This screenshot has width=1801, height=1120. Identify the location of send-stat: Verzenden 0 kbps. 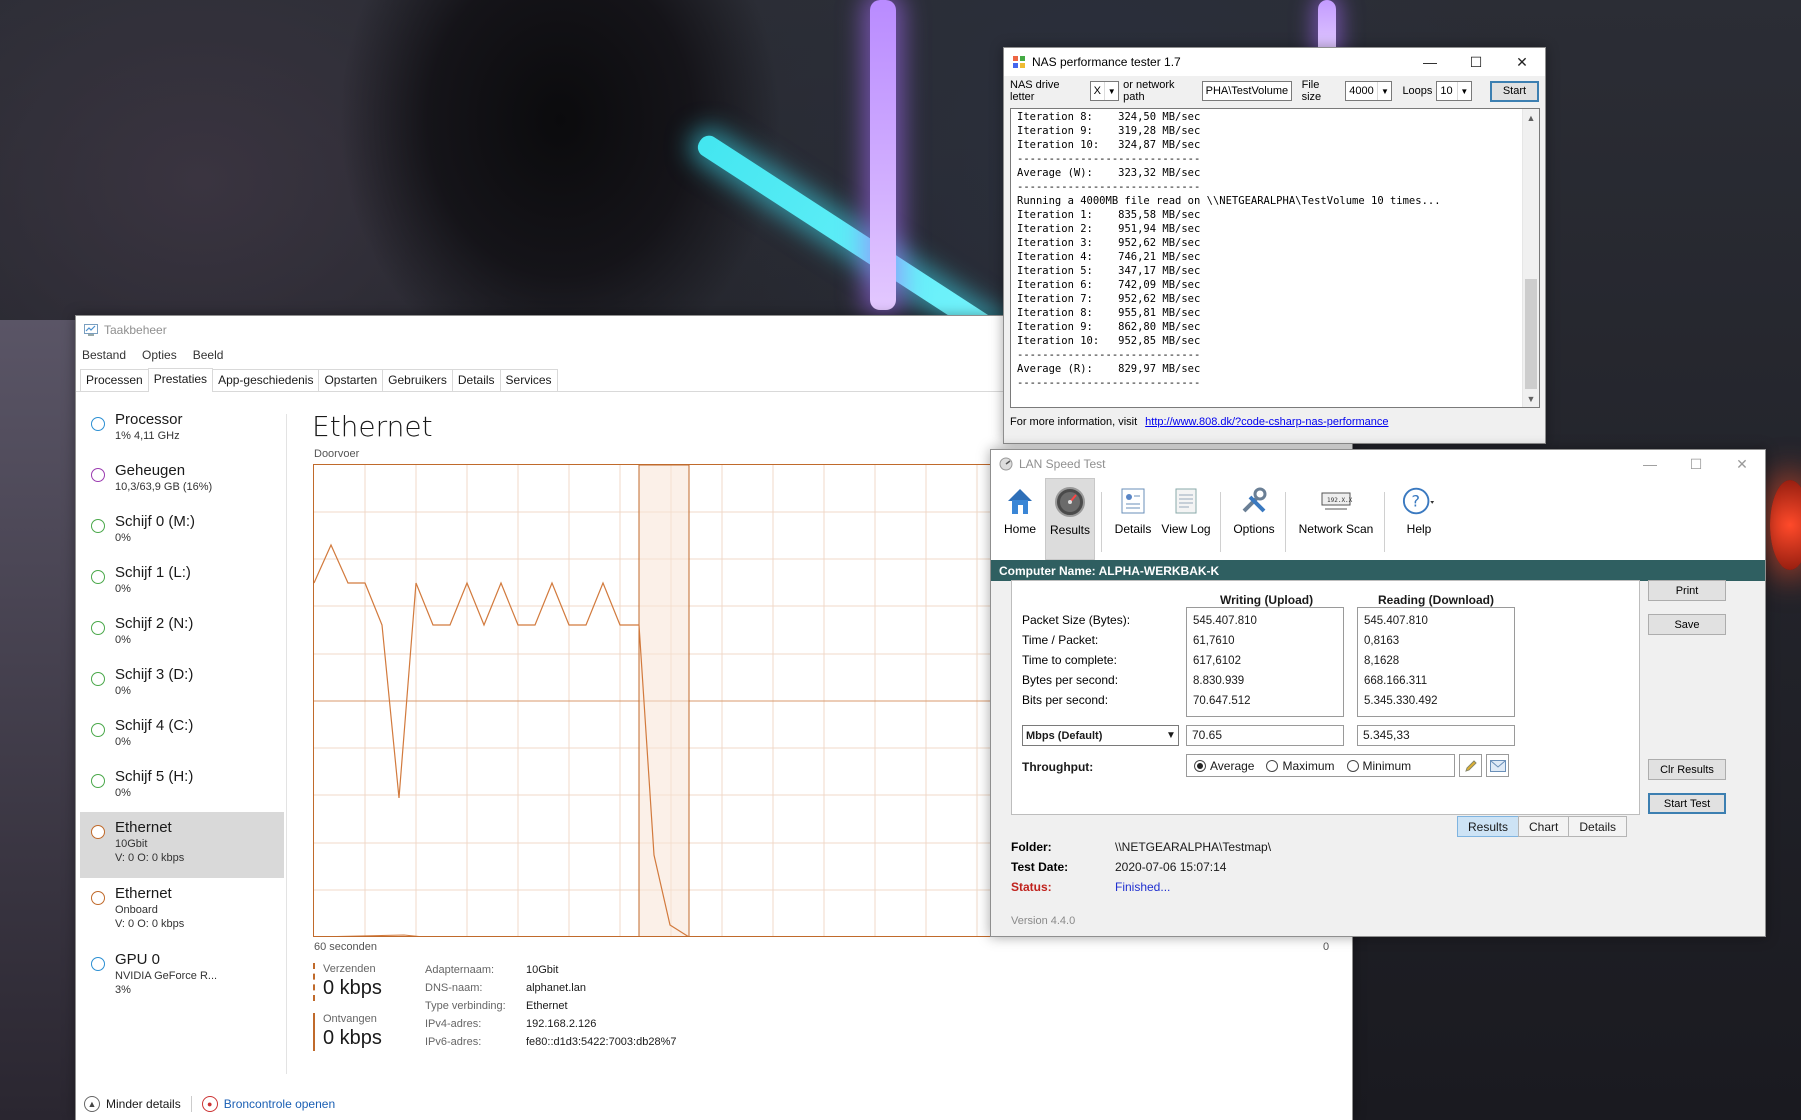
(347, 982).